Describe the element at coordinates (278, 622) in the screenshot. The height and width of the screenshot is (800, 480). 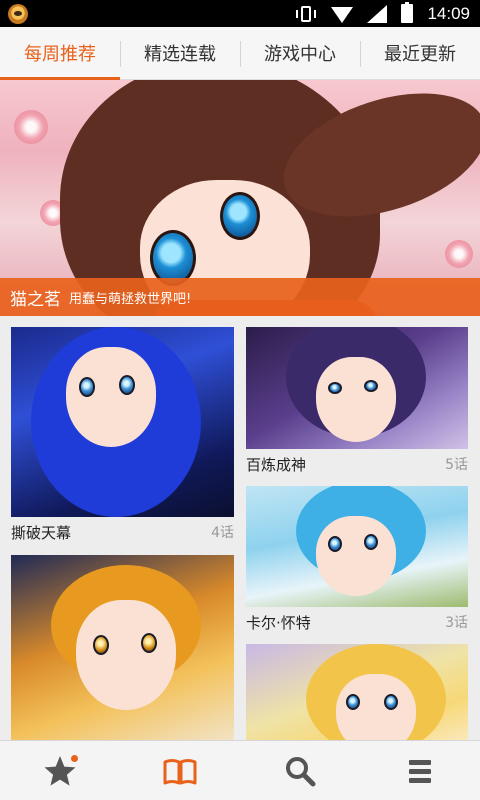
I see `comic-title: 卡尔·怀特` at that location.